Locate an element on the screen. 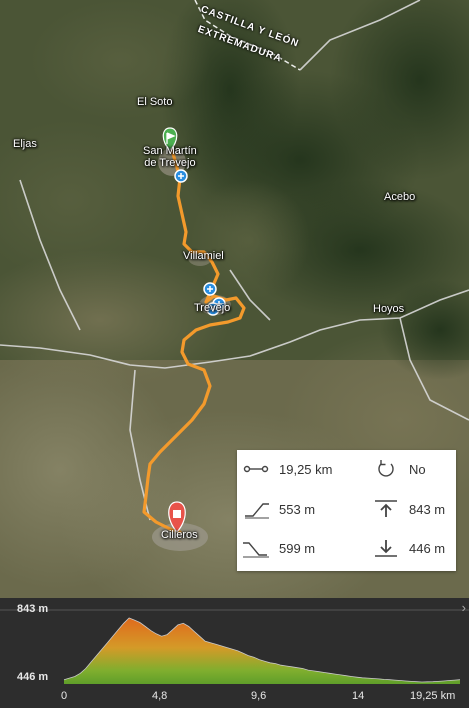 This screenshot has width=469, height=708. loop-icon is located at coordinates (386, 468).